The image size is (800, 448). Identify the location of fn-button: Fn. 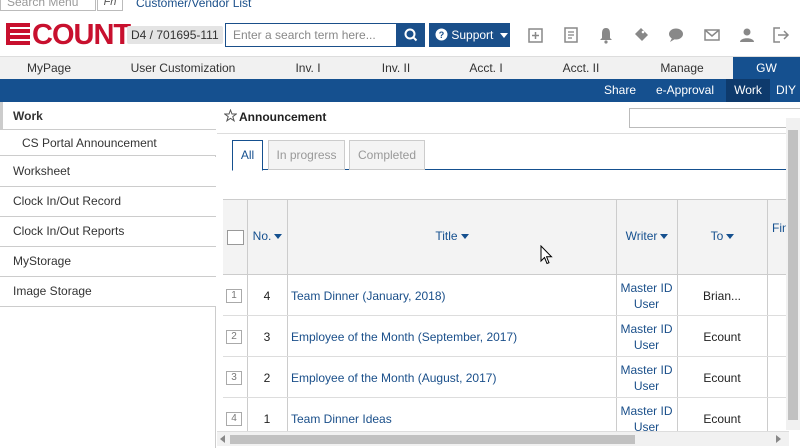
(110, 5).